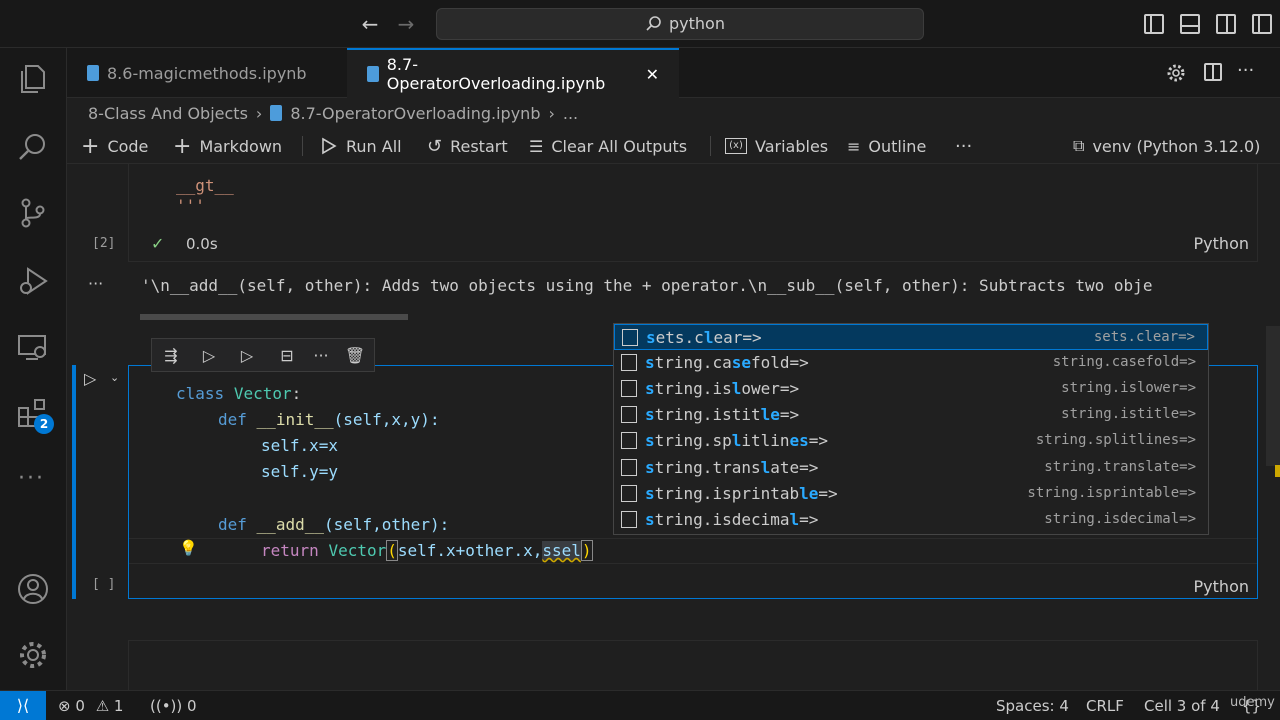  What do you see at coordinates (710, 146) in the screenshot?
I see `toolbar-divider` at bounding box center [710, 146].